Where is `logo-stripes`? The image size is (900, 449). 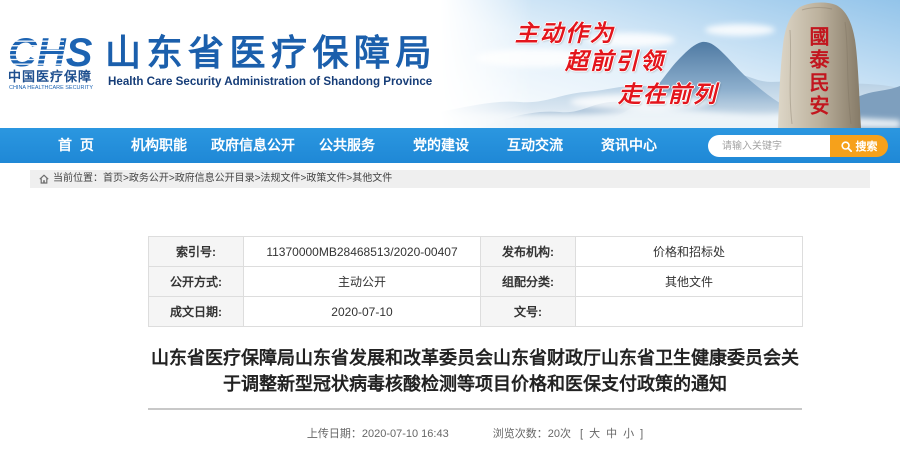
logo-stripes is located at coordinates (35, 50).